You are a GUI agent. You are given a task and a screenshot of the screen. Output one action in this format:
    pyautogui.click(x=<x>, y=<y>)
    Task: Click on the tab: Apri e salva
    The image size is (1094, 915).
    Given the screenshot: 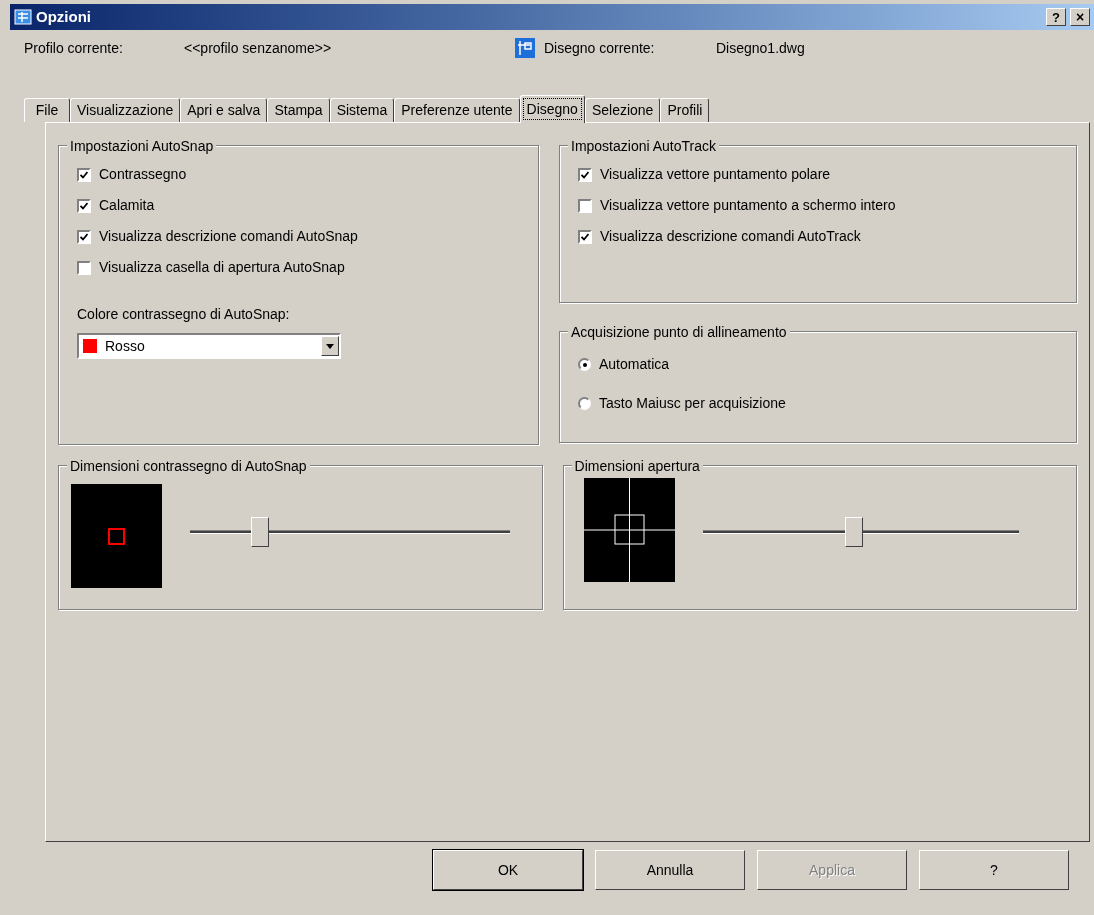 What is the action you would take?
    pyautogui.click(x=224, y=110)
    